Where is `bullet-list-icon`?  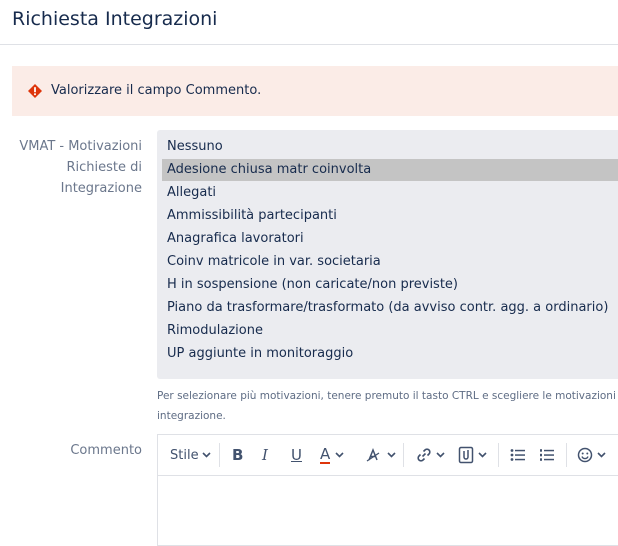
bullet-list-icon is located at coordinates (517, 455).